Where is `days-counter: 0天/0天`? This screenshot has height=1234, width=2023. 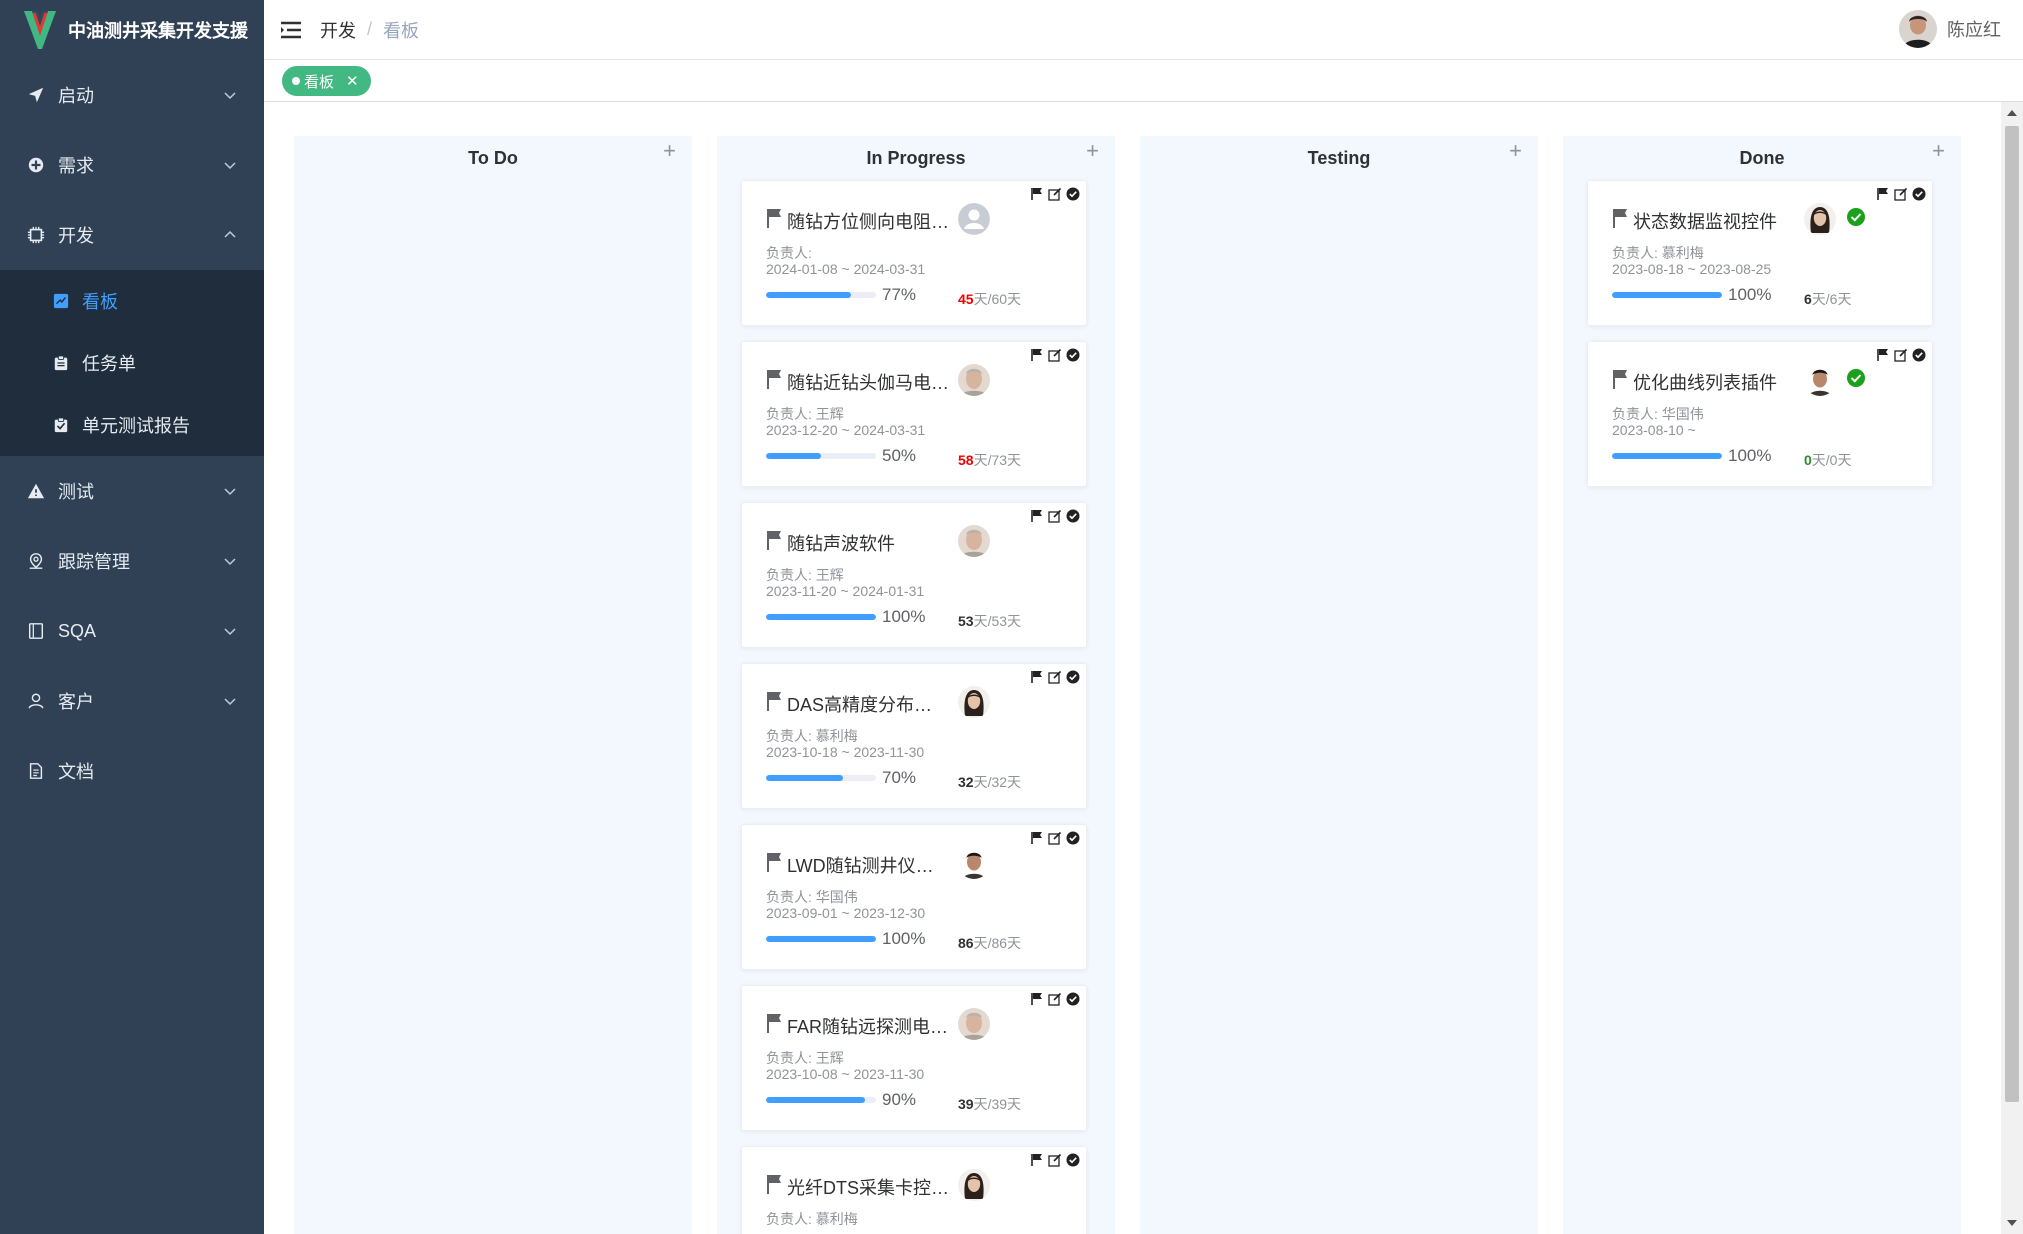 days-counter: 0天/0天 is located at coordinates (1827, 460).